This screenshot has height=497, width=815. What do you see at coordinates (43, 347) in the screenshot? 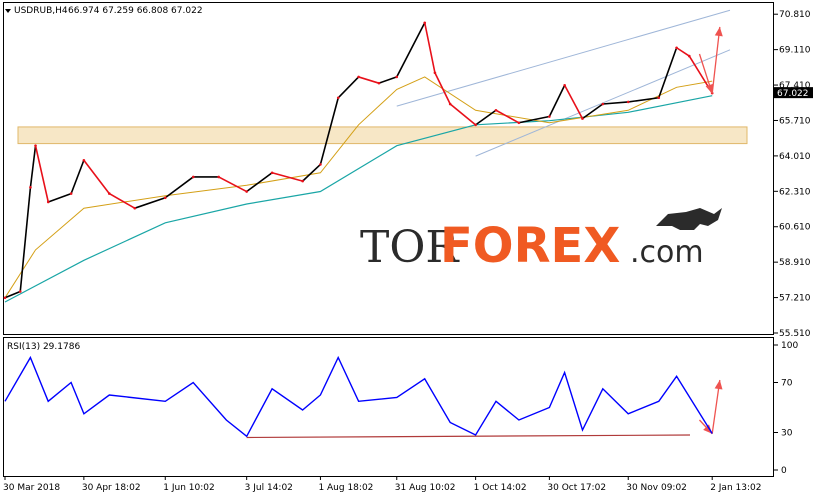
I see `rsi-header: RSI(13) 29.1786` at bounding box center [43, 347].